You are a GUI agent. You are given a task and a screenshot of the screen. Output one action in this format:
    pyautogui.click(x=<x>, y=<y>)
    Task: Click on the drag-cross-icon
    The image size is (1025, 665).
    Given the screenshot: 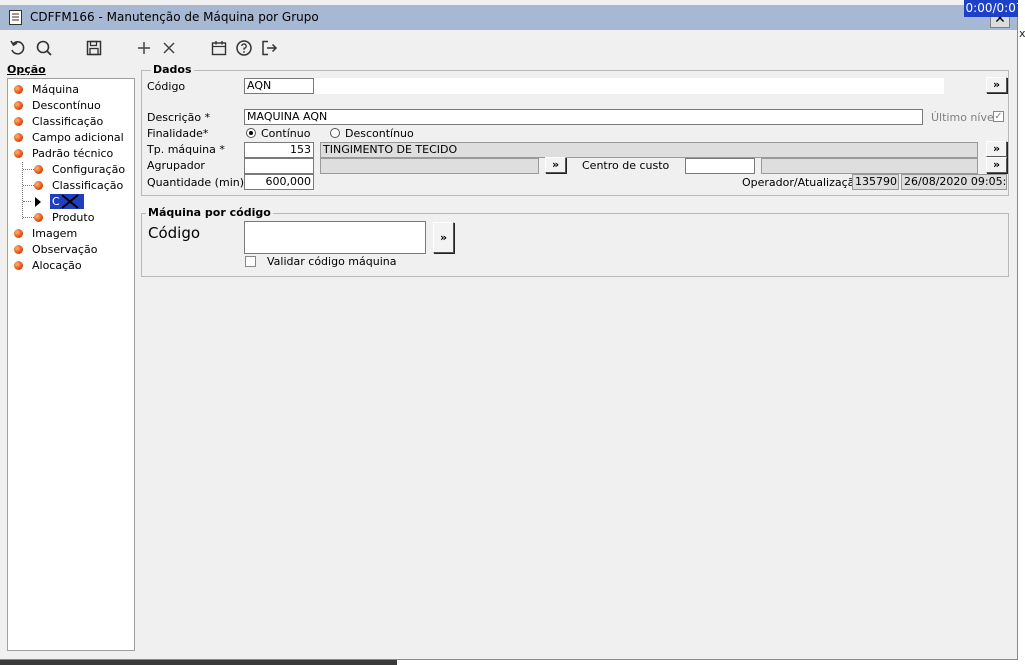 What is the action you would take?
    pyautogui.click(x=70, y=201)
    